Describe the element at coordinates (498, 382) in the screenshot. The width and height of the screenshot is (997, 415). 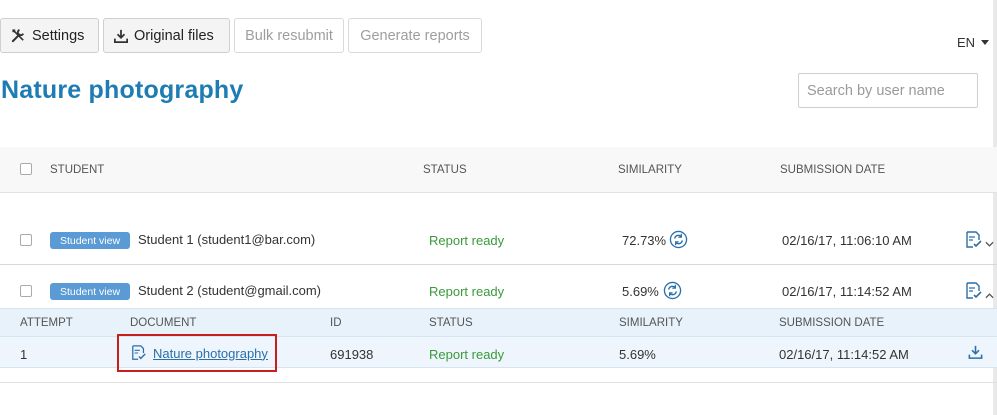
I see `table-divider` at that location.